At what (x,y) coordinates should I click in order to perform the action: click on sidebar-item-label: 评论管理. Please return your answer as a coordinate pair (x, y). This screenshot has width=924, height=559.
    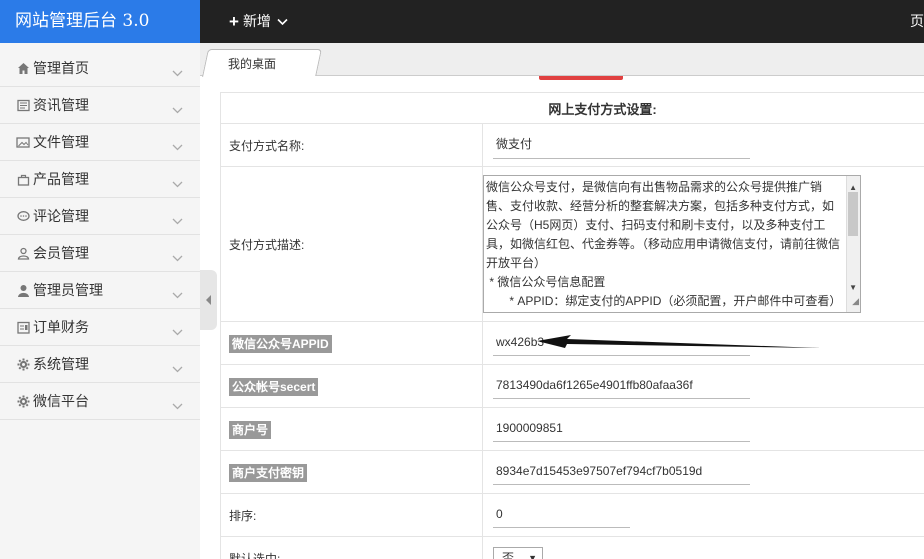
    Looking at the image, I should click on (61, 216).